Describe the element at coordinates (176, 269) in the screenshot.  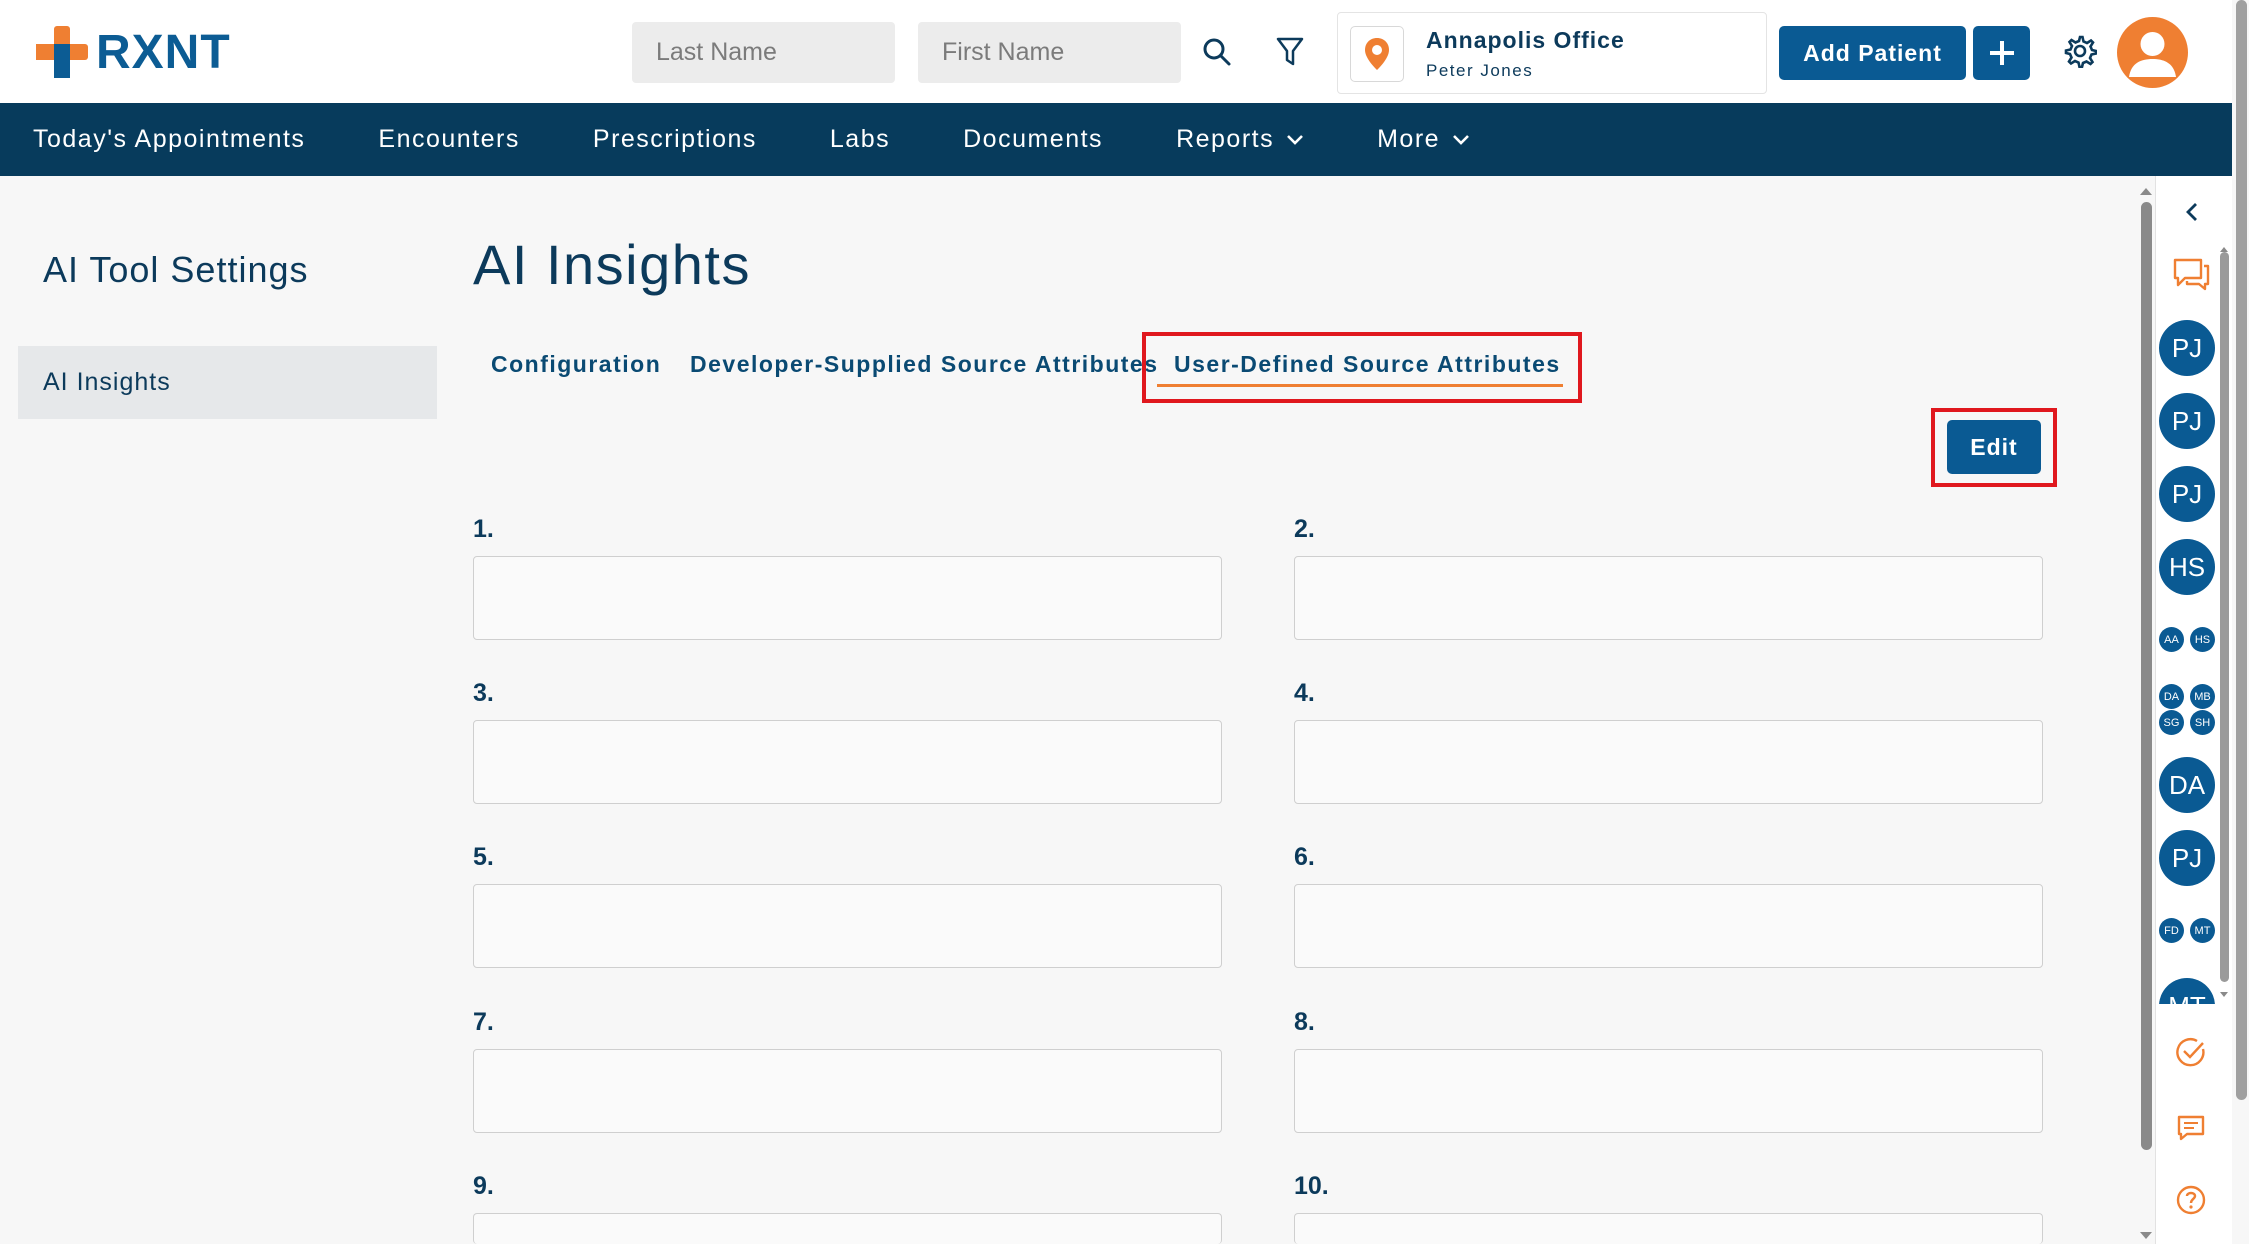
I see `sidebar-title: AI Tool Settings` at that location.